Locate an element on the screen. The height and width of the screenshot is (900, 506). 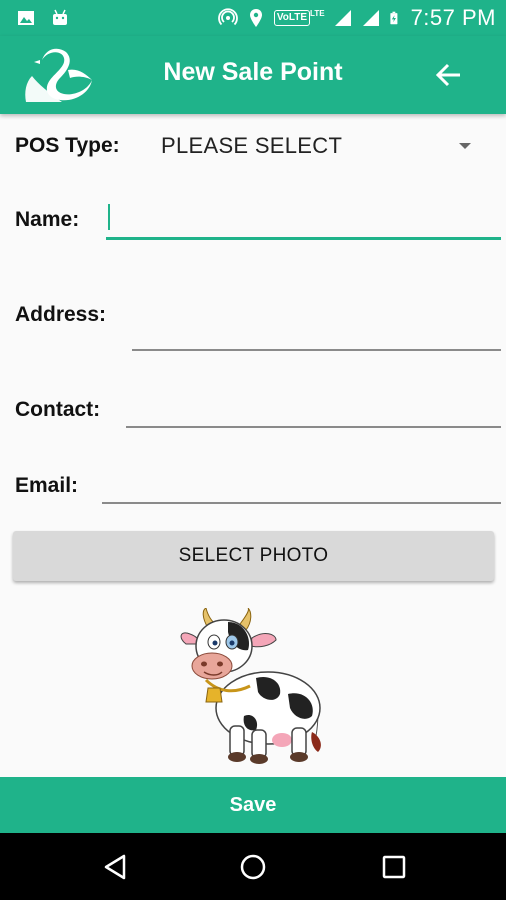
pos-type-select: PLEASE SELECT is located at coordinates (251, 146).